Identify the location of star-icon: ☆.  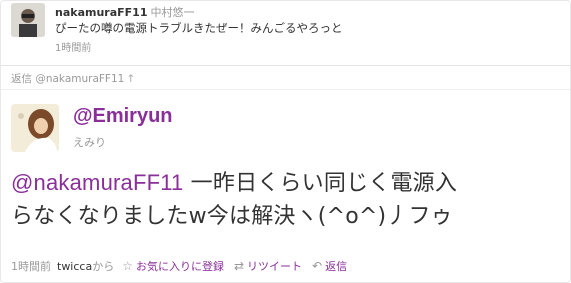
(127, 266).